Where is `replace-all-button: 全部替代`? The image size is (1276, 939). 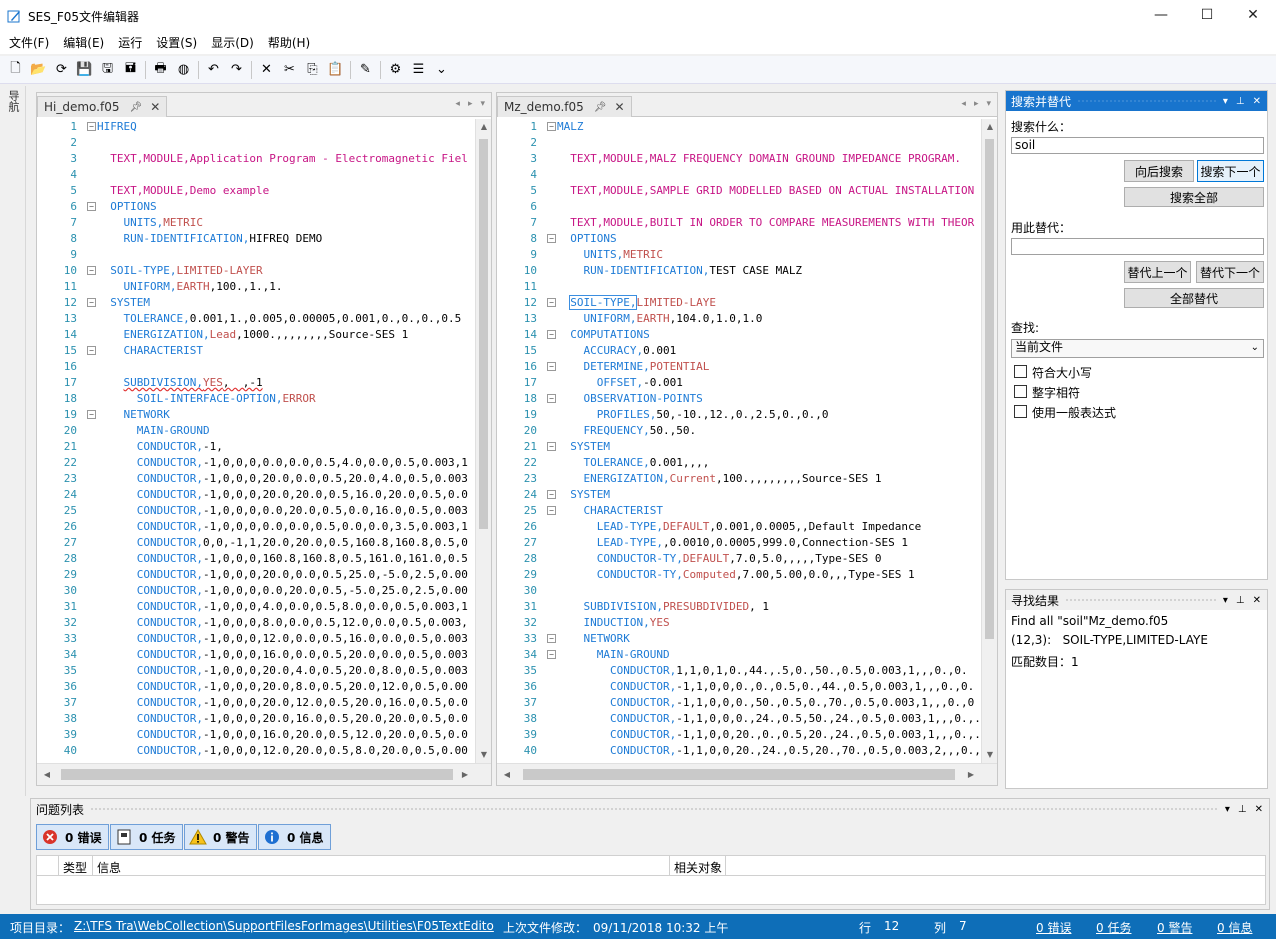
replace-all-button: 全部替代 is located at coordinates (1194, 298).